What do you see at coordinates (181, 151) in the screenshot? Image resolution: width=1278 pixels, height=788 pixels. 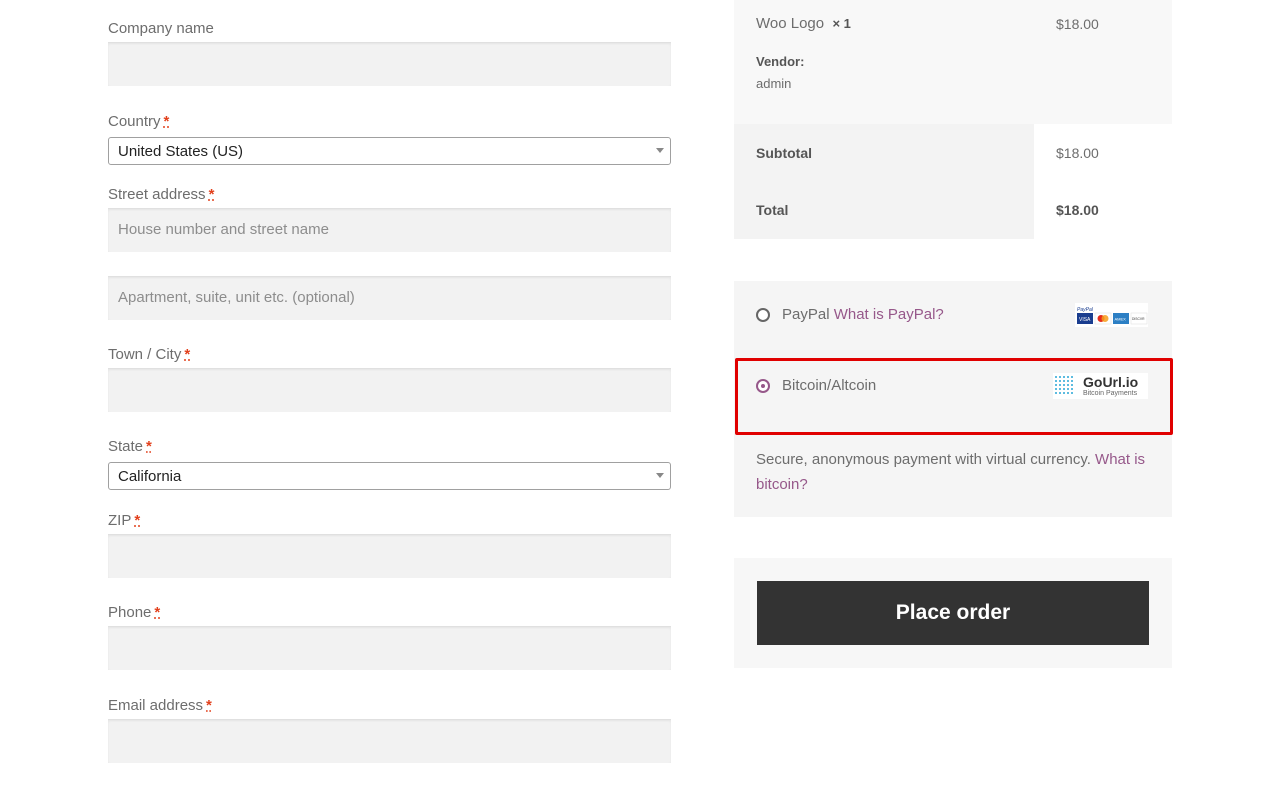 I see `country-select-value: United States (US)` at bounding box center [181, 151].